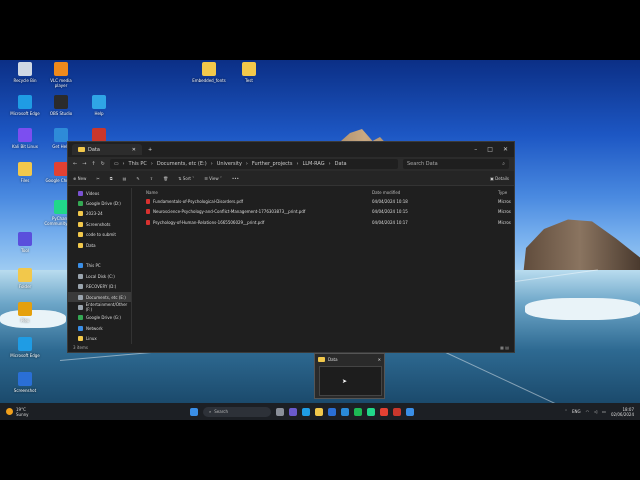 The width and height of the screenshot is (640, 480). I want to click on desktop-icon: Tool, so click(25, 242).